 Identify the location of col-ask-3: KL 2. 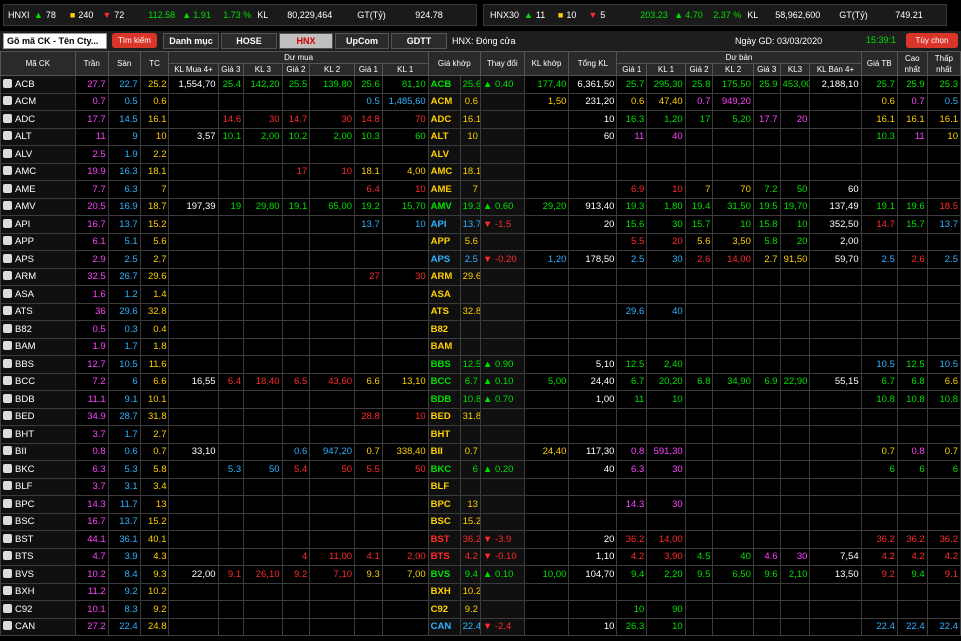
(733, 69).